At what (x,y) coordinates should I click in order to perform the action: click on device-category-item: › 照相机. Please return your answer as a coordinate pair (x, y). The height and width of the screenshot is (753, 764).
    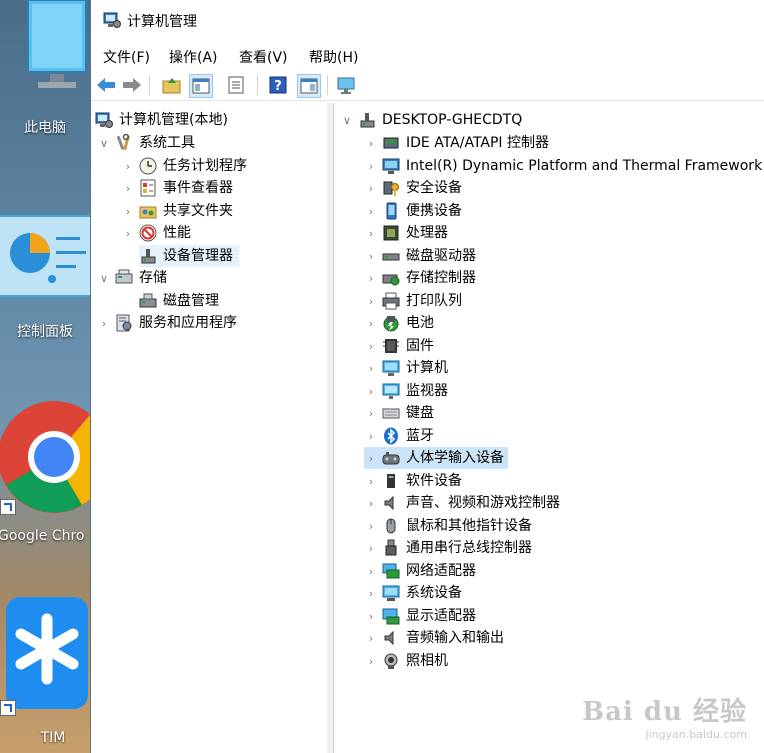
    Looking at the image, I should click on (406, 661).